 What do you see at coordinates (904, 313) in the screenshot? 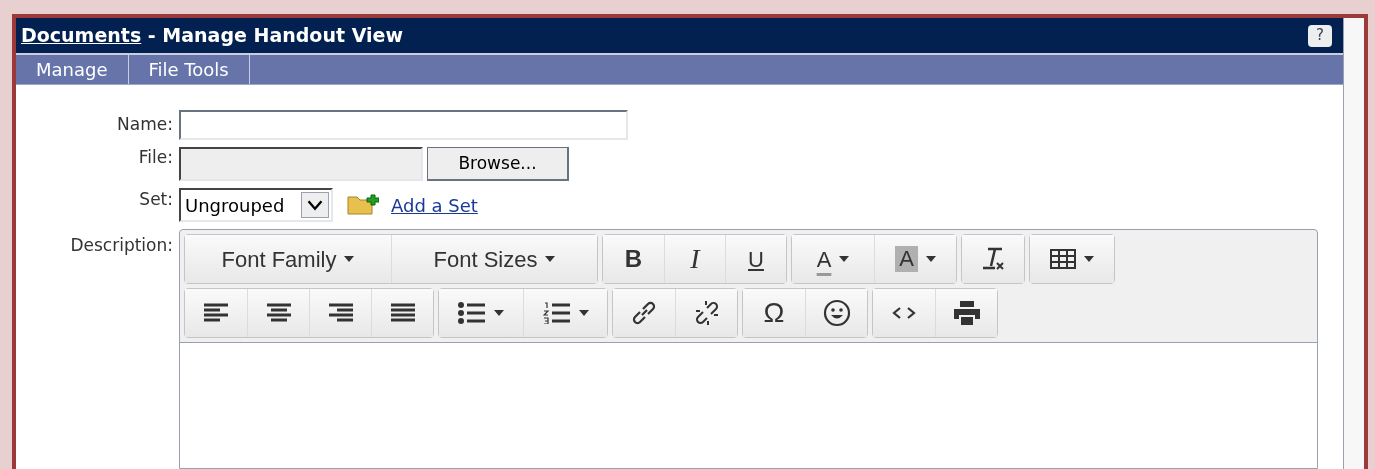
I see `code-icon` at bounding box center [904, 313].